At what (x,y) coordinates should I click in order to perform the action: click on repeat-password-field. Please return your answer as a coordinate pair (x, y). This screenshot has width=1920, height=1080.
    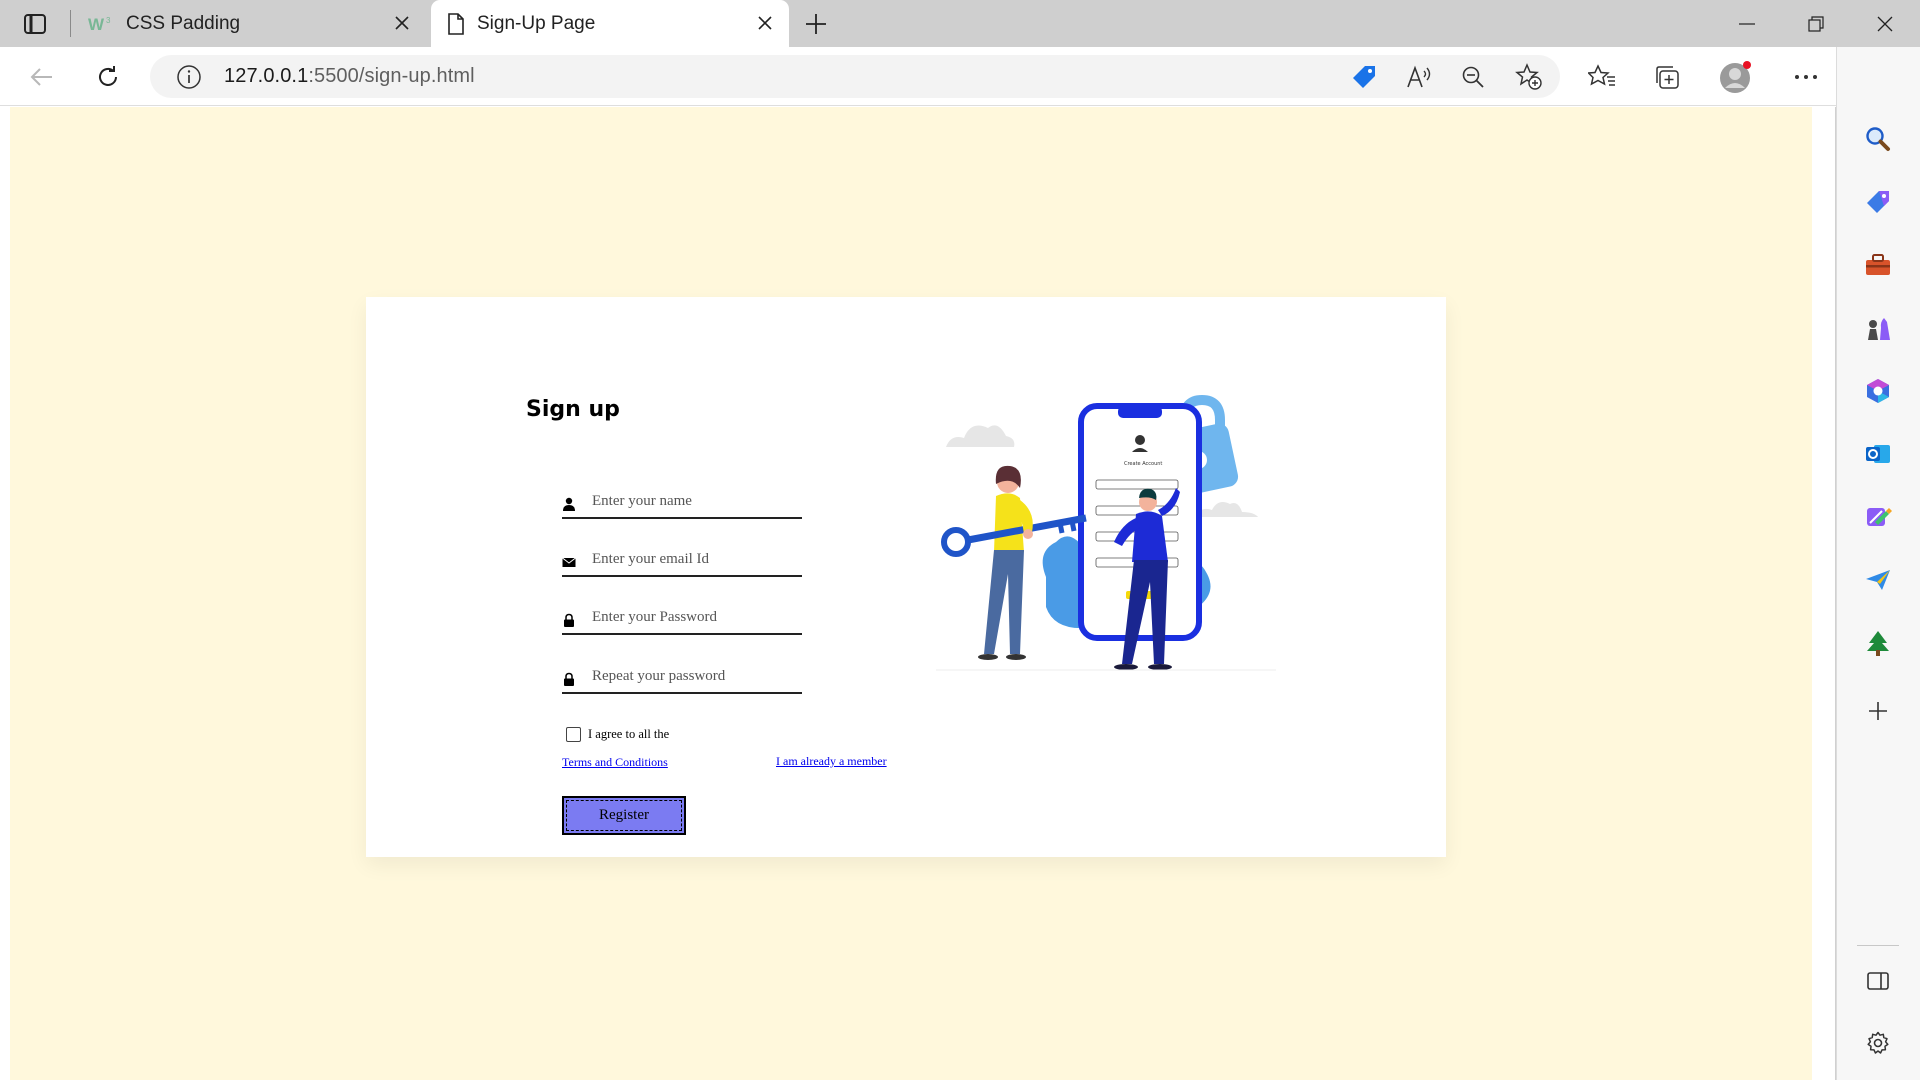
    Looking at the image, I should click on (682, 677).